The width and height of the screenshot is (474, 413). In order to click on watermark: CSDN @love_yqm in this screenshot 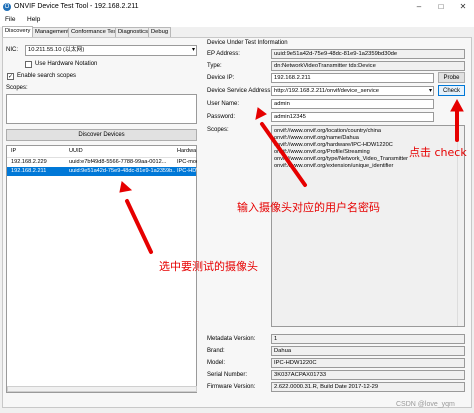, I will do `click(425, 404)`.